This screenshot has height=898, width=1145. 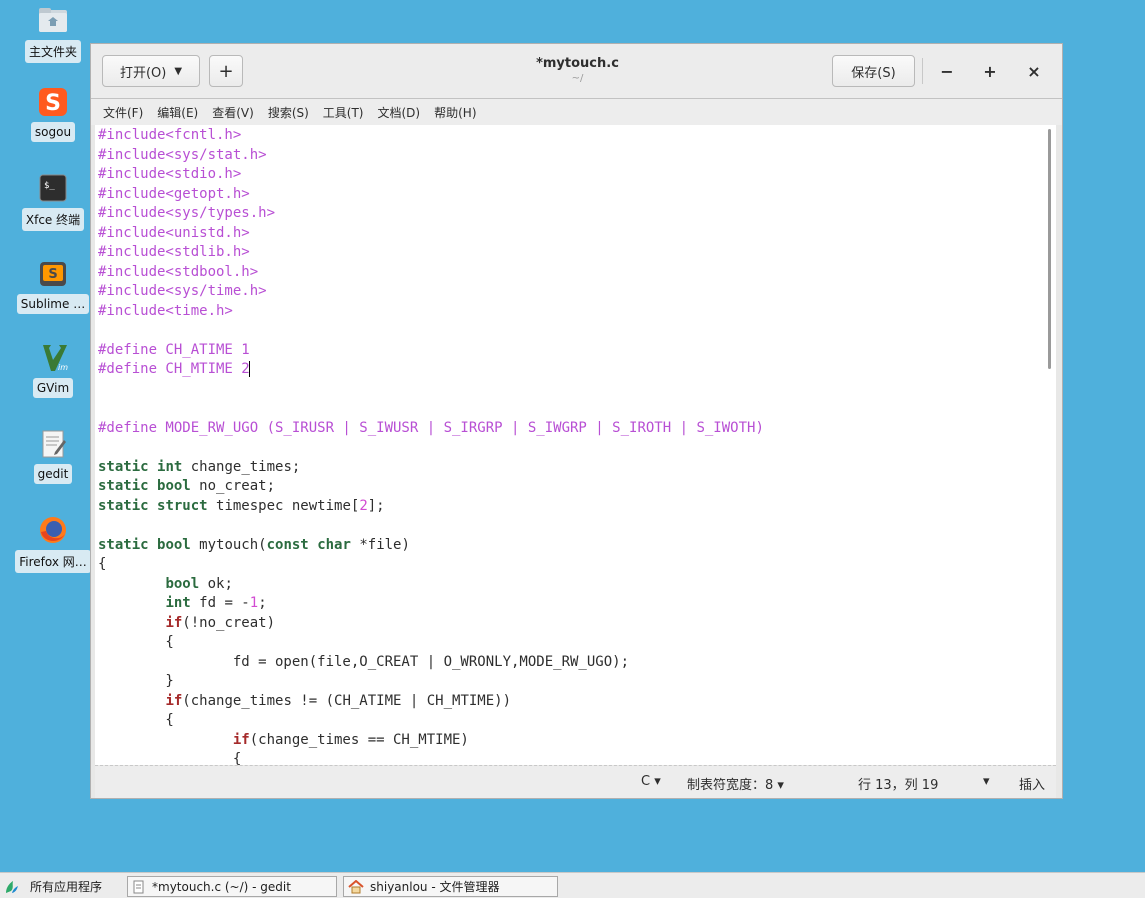 What do you see at coordinates (178, 71) in the screenshot?
I see `chevron-down-icon: ▼` at bounding box center [178, 71].